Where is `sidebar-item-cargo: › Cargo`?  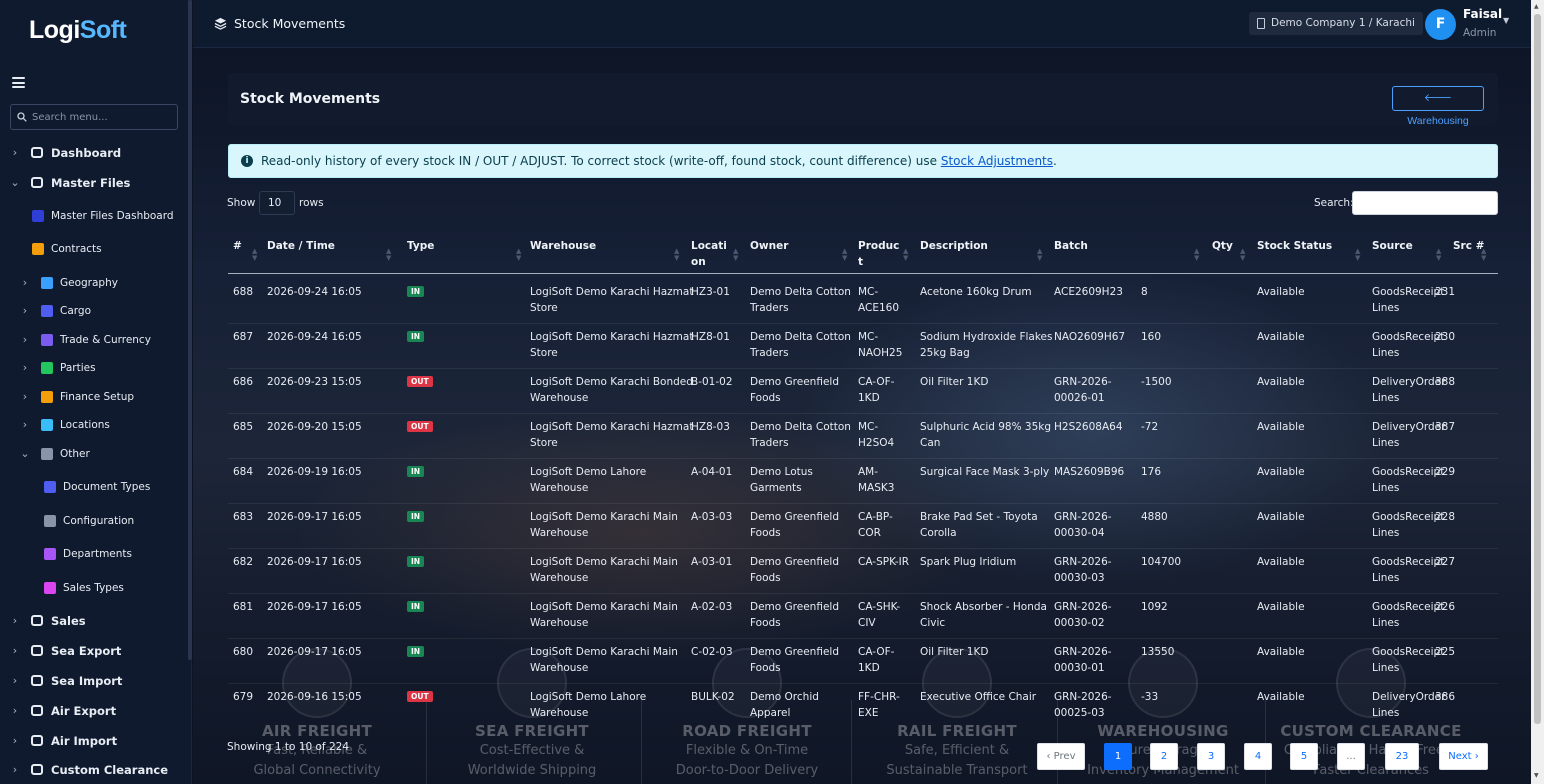
sidebar-item-cargo: › Cargo is located at coordinates (94, 311).